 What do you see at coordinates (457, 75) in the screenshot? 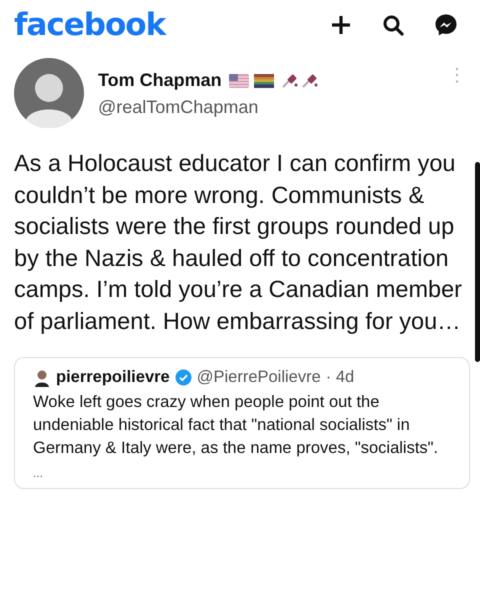
I see `more-options-button: ⋮` at bounding box center [457, 75].